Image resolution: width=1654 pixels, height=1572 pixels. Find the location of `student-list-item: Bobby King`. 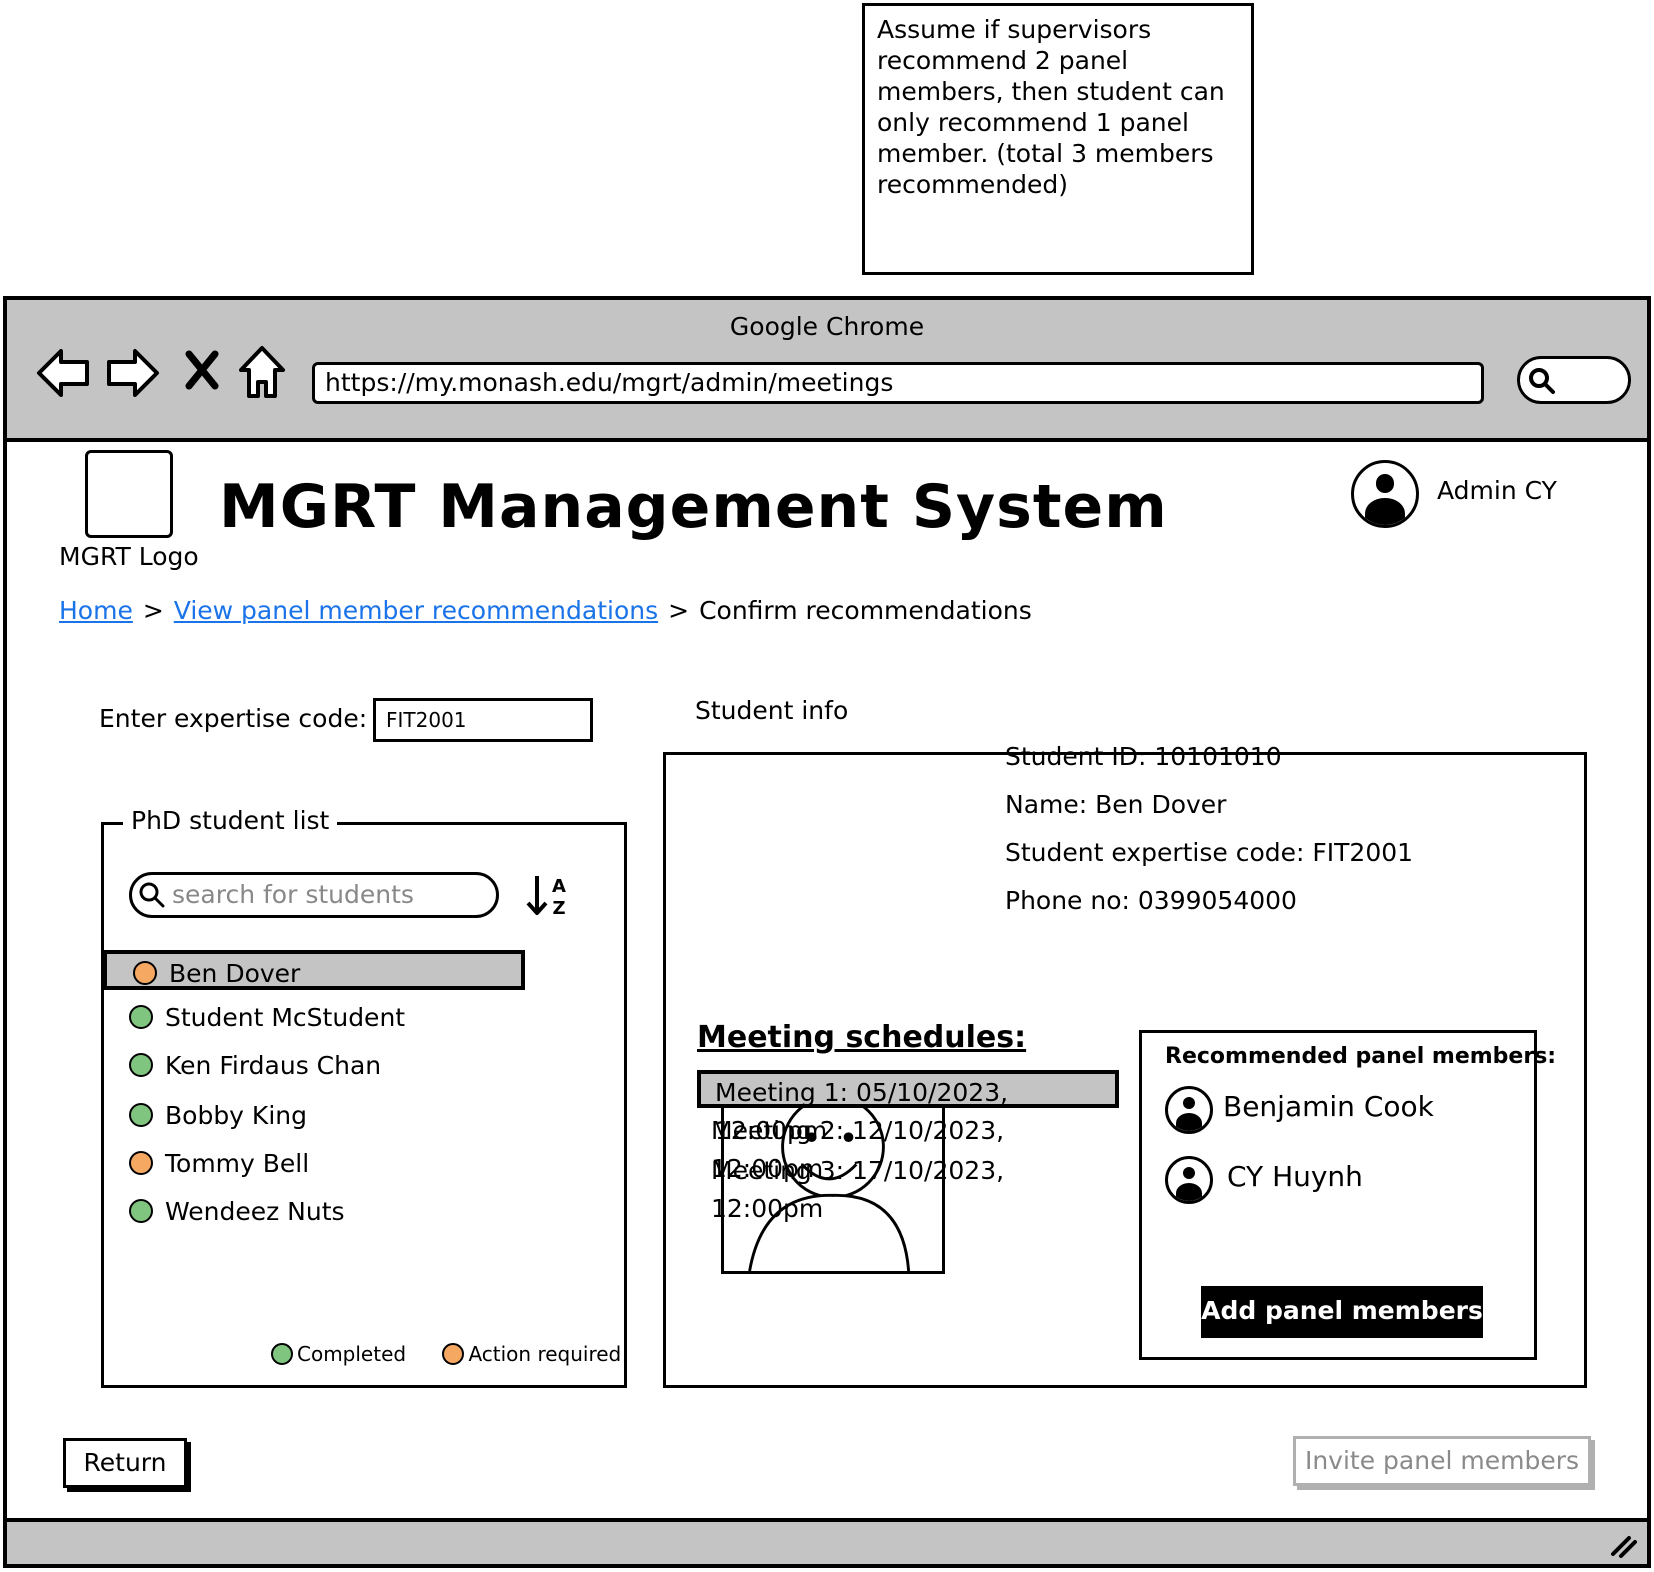

student-list-item: Bobby King is located at coordinates (218, 1116).